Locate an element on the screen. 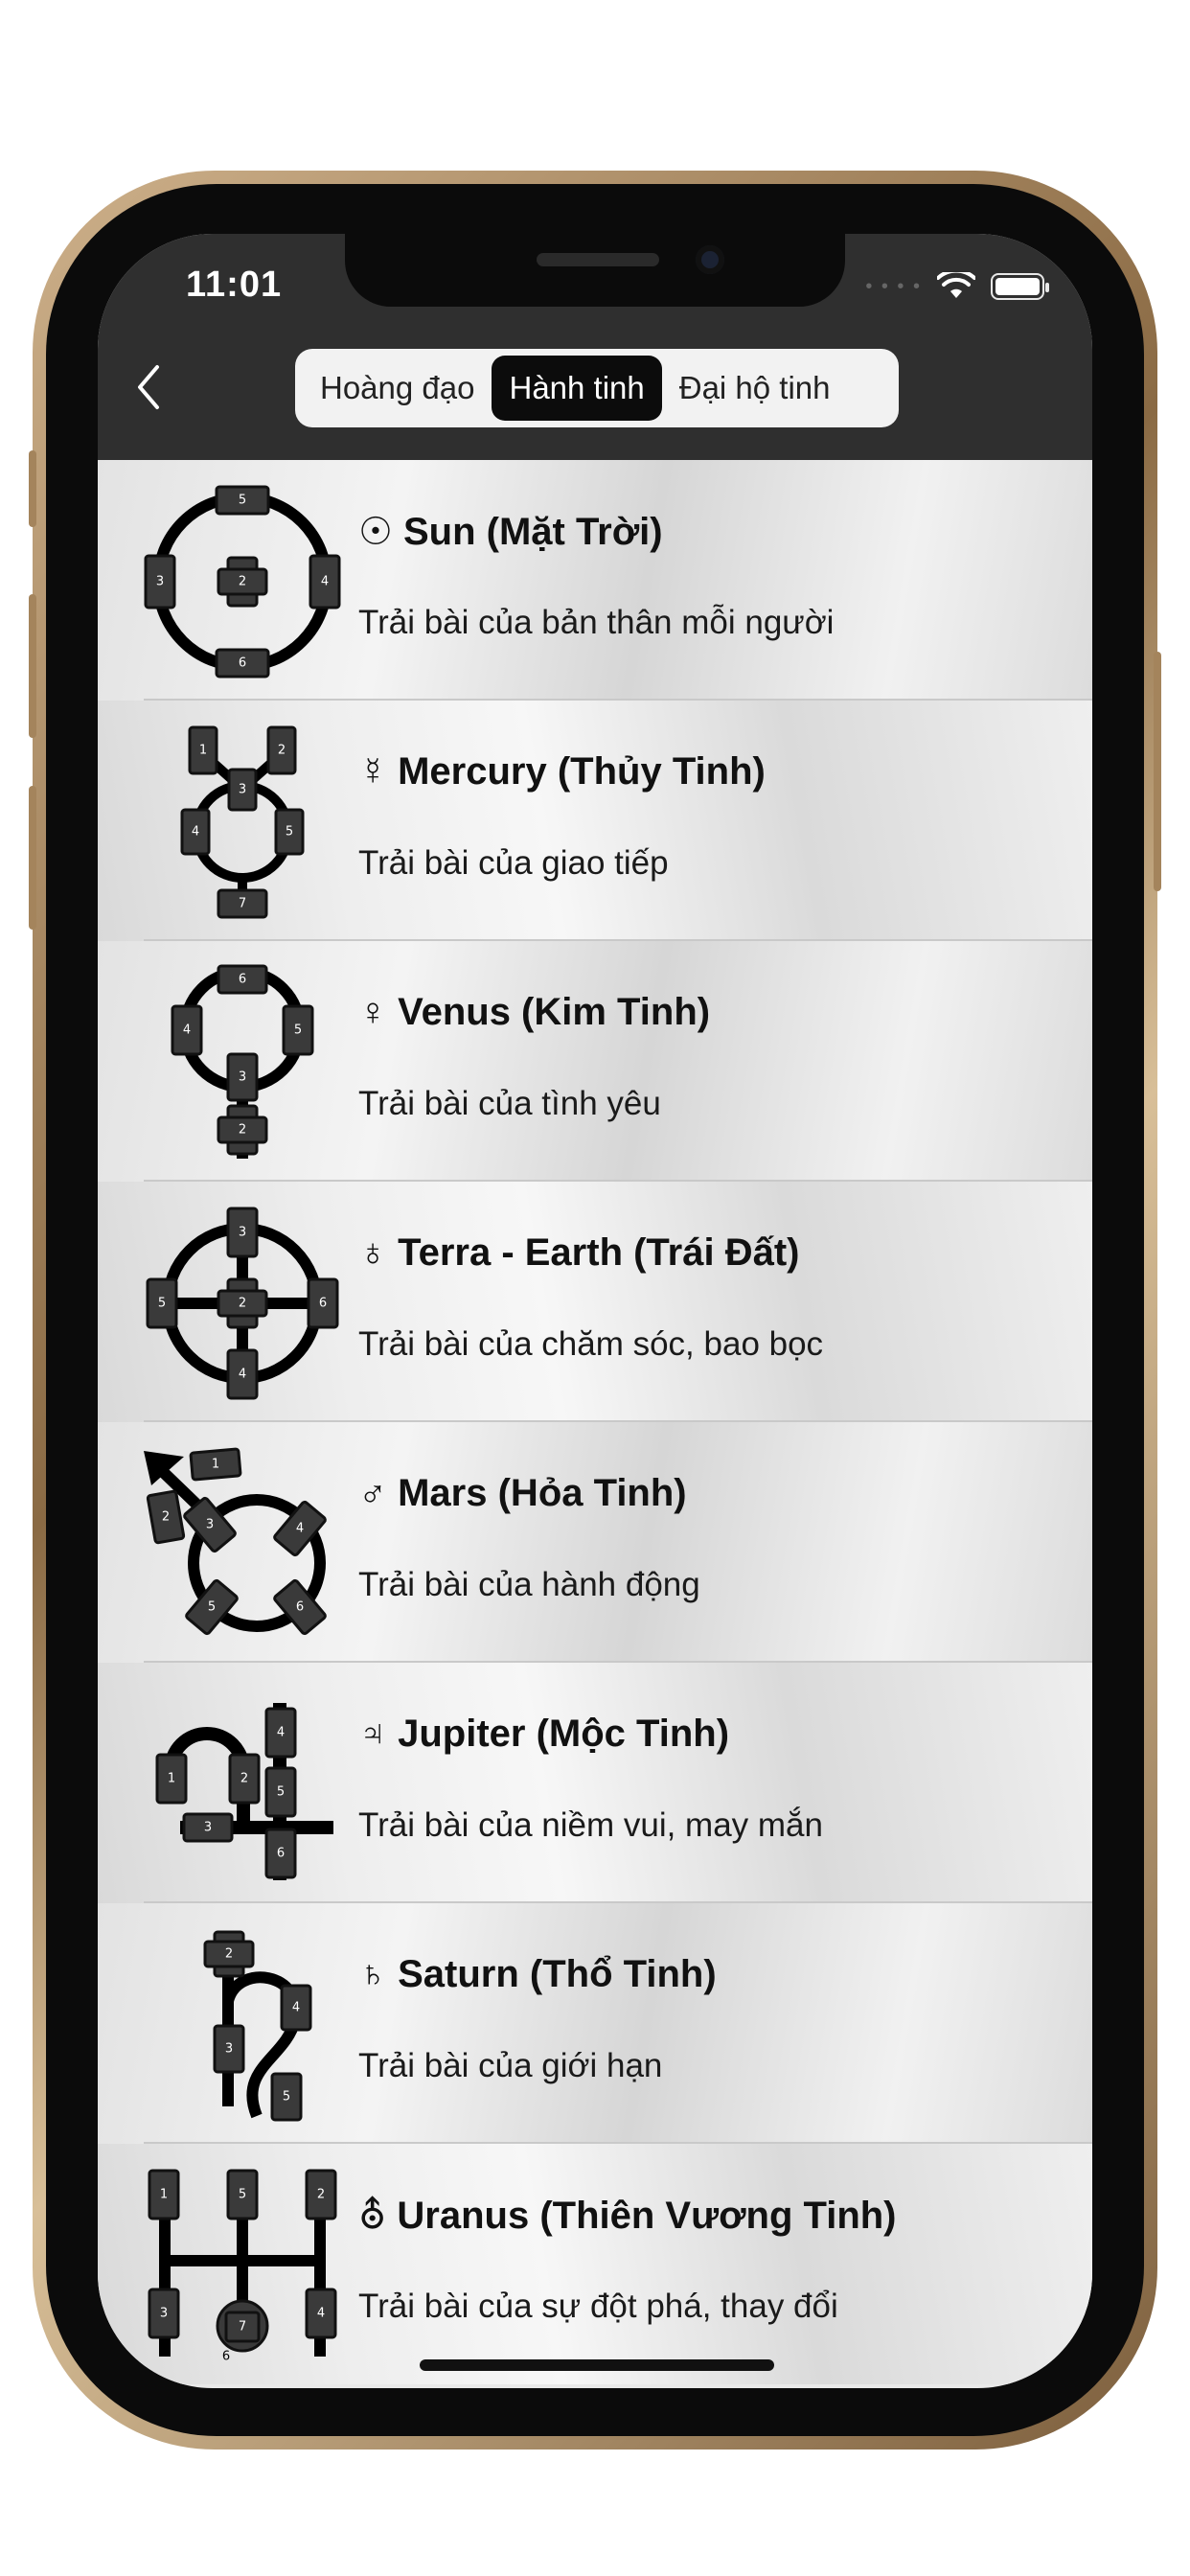 The image size is (1190, 2576). row-title: ⛢ Uranus (Thiên Vương Tinh) is located at coordinates (627, 2216).